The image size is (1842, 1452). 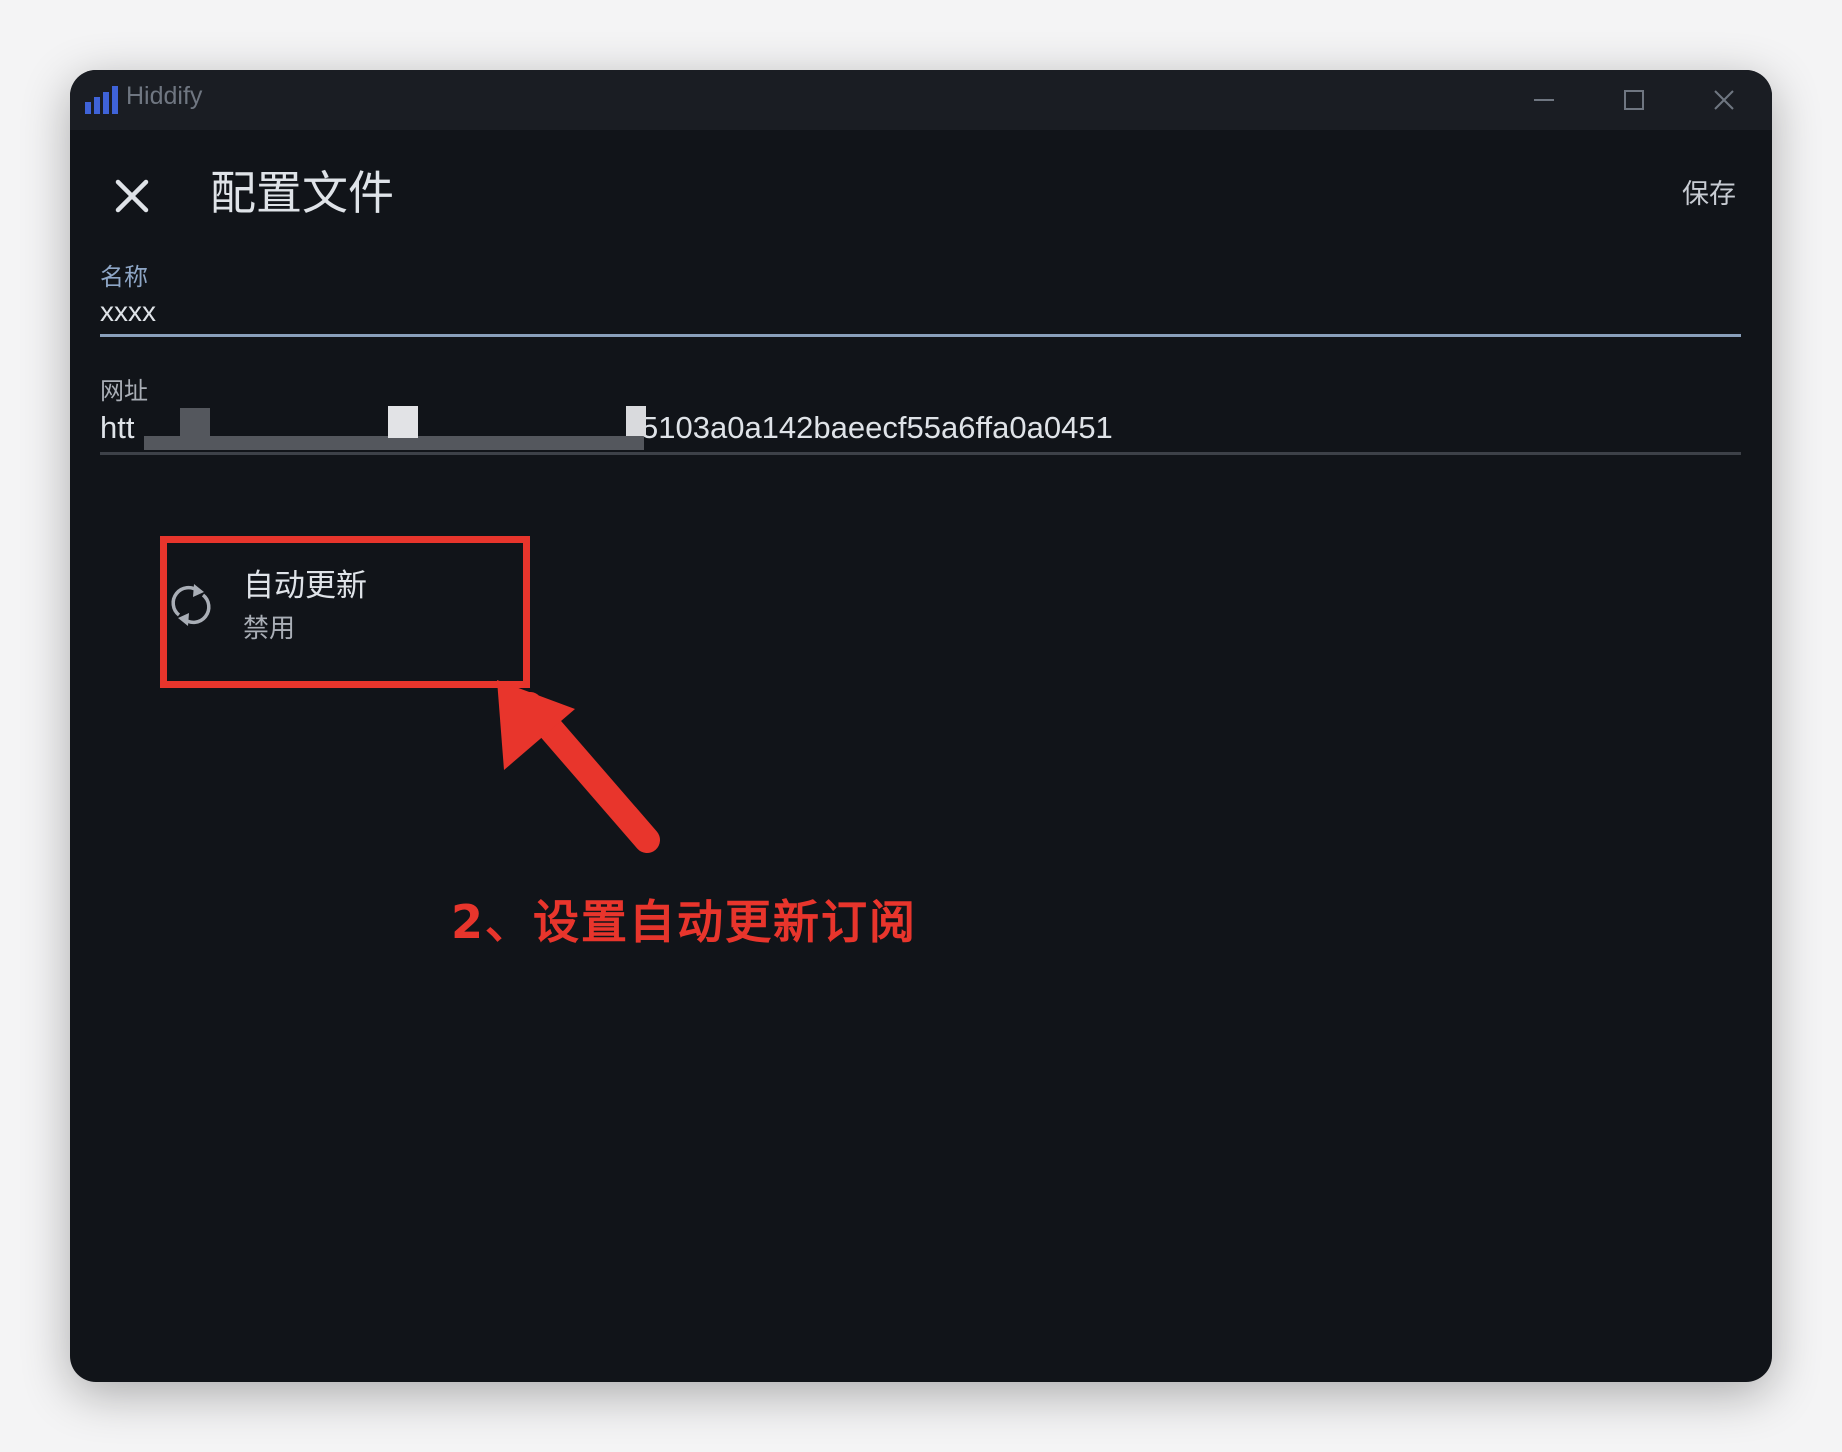 What do you see at coordinates (570, 775) in the screenshot?
I see `annotation-arrow-icon` at bounding box center [570, 775].